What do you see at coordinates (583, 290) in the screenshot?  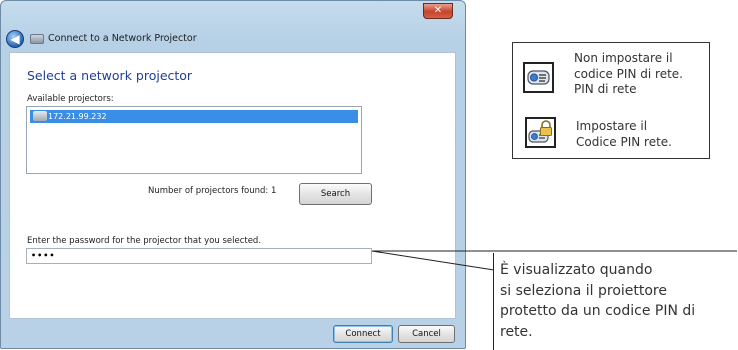 I see `callout-line: si seleziona il proiettore` at bounding box center [583, 290].